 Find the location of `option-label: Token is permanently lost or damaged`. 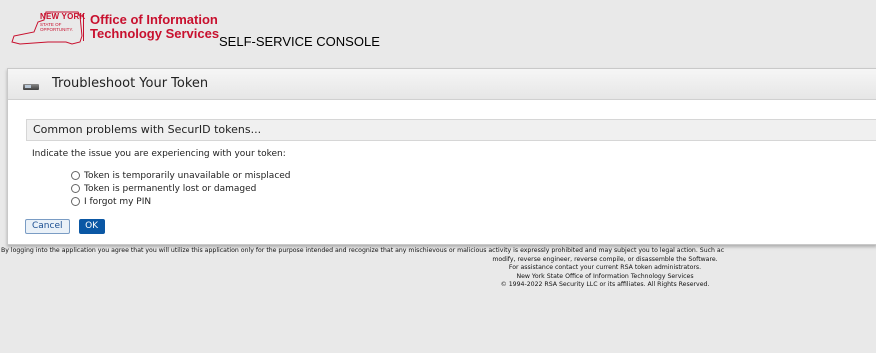

option-label: Token is permanently lost or damaged is located at coordinates (170, 188).